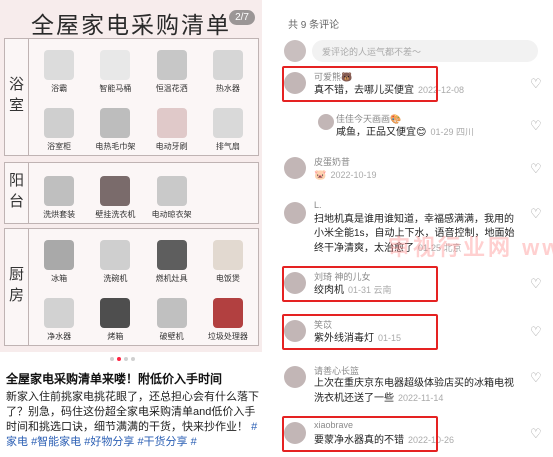 The height and width of the screenshot is (457, 553). I want to click on carousel-dot-active, so click(119, 359).